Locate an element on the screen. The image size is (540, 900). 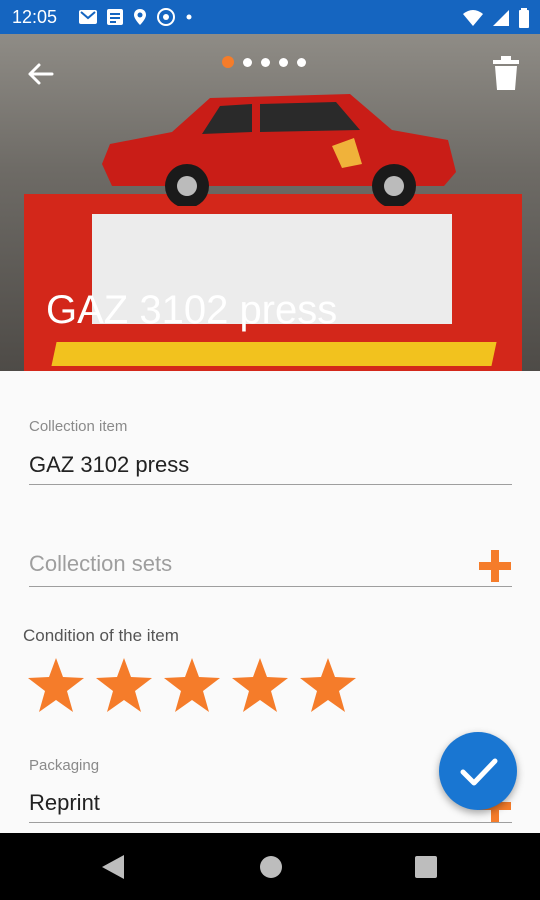
save-fab-button is located at coordinates (478, 771).